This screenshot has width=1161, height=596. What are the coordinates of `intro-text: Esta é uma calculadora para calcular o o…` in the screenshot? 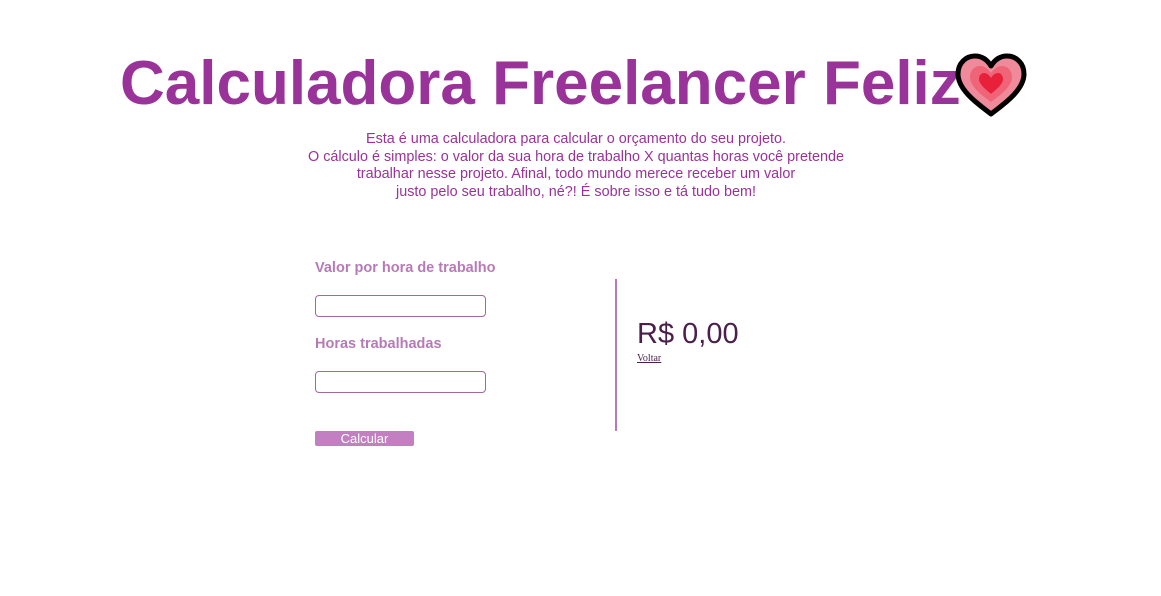 It's located at (576, 166).